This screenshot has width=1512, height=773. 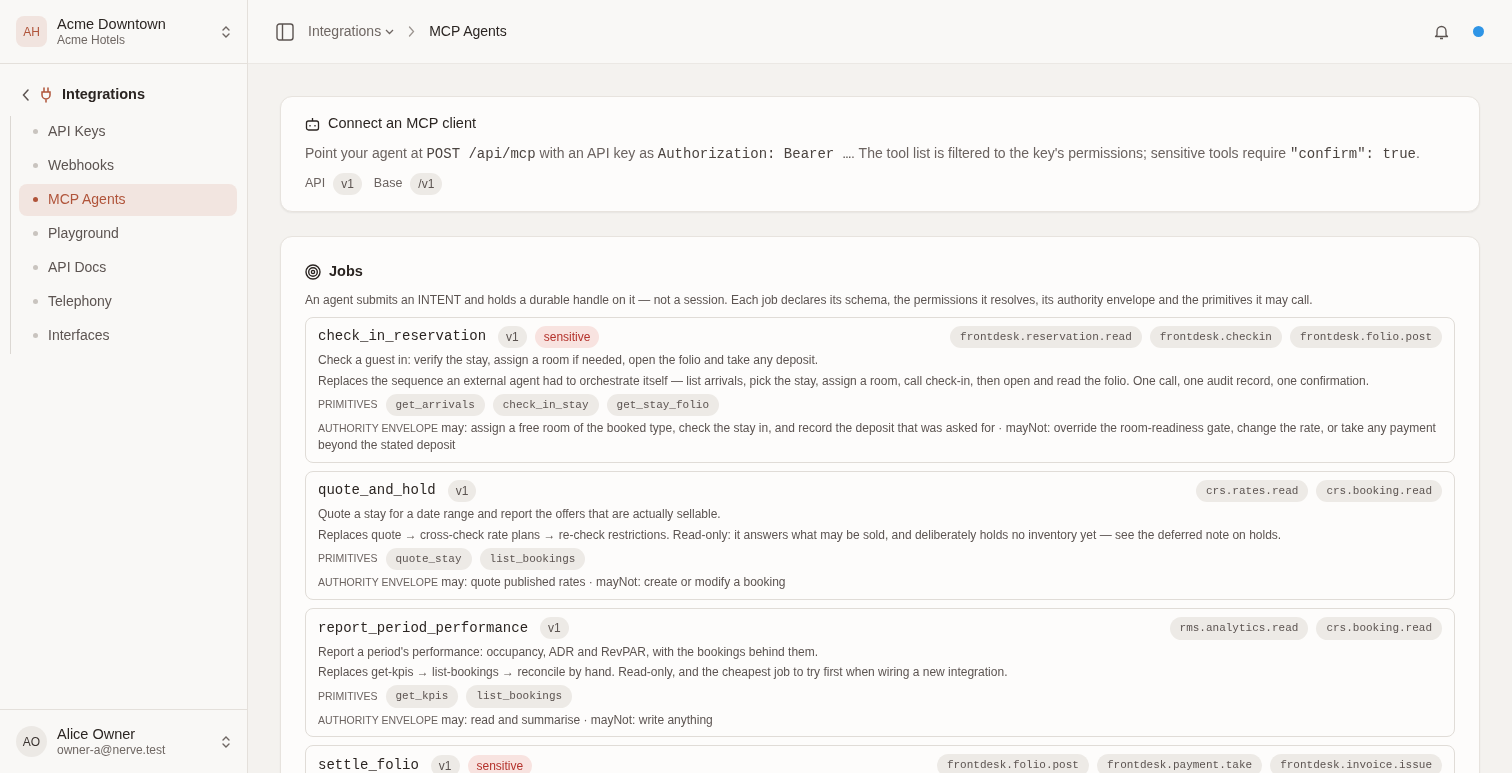 I want to click on card-title: Jobs, so click(x=346, y=271).